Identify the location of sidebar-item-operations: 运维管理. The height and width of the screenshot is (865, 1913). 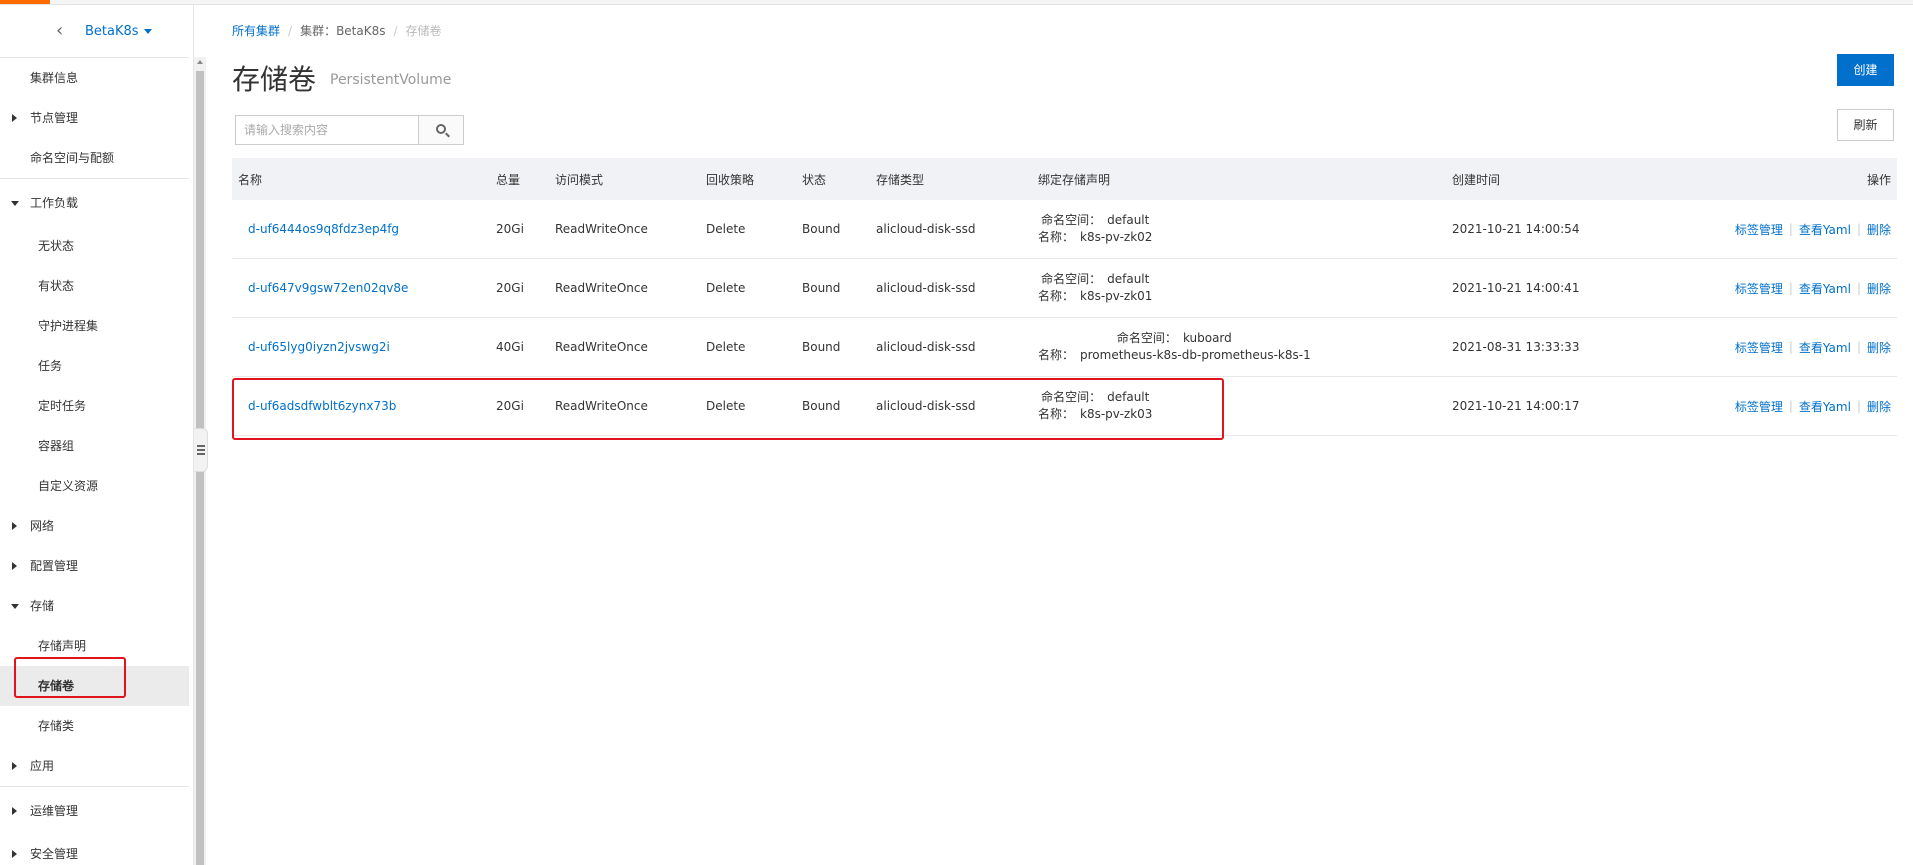
(94, 810).